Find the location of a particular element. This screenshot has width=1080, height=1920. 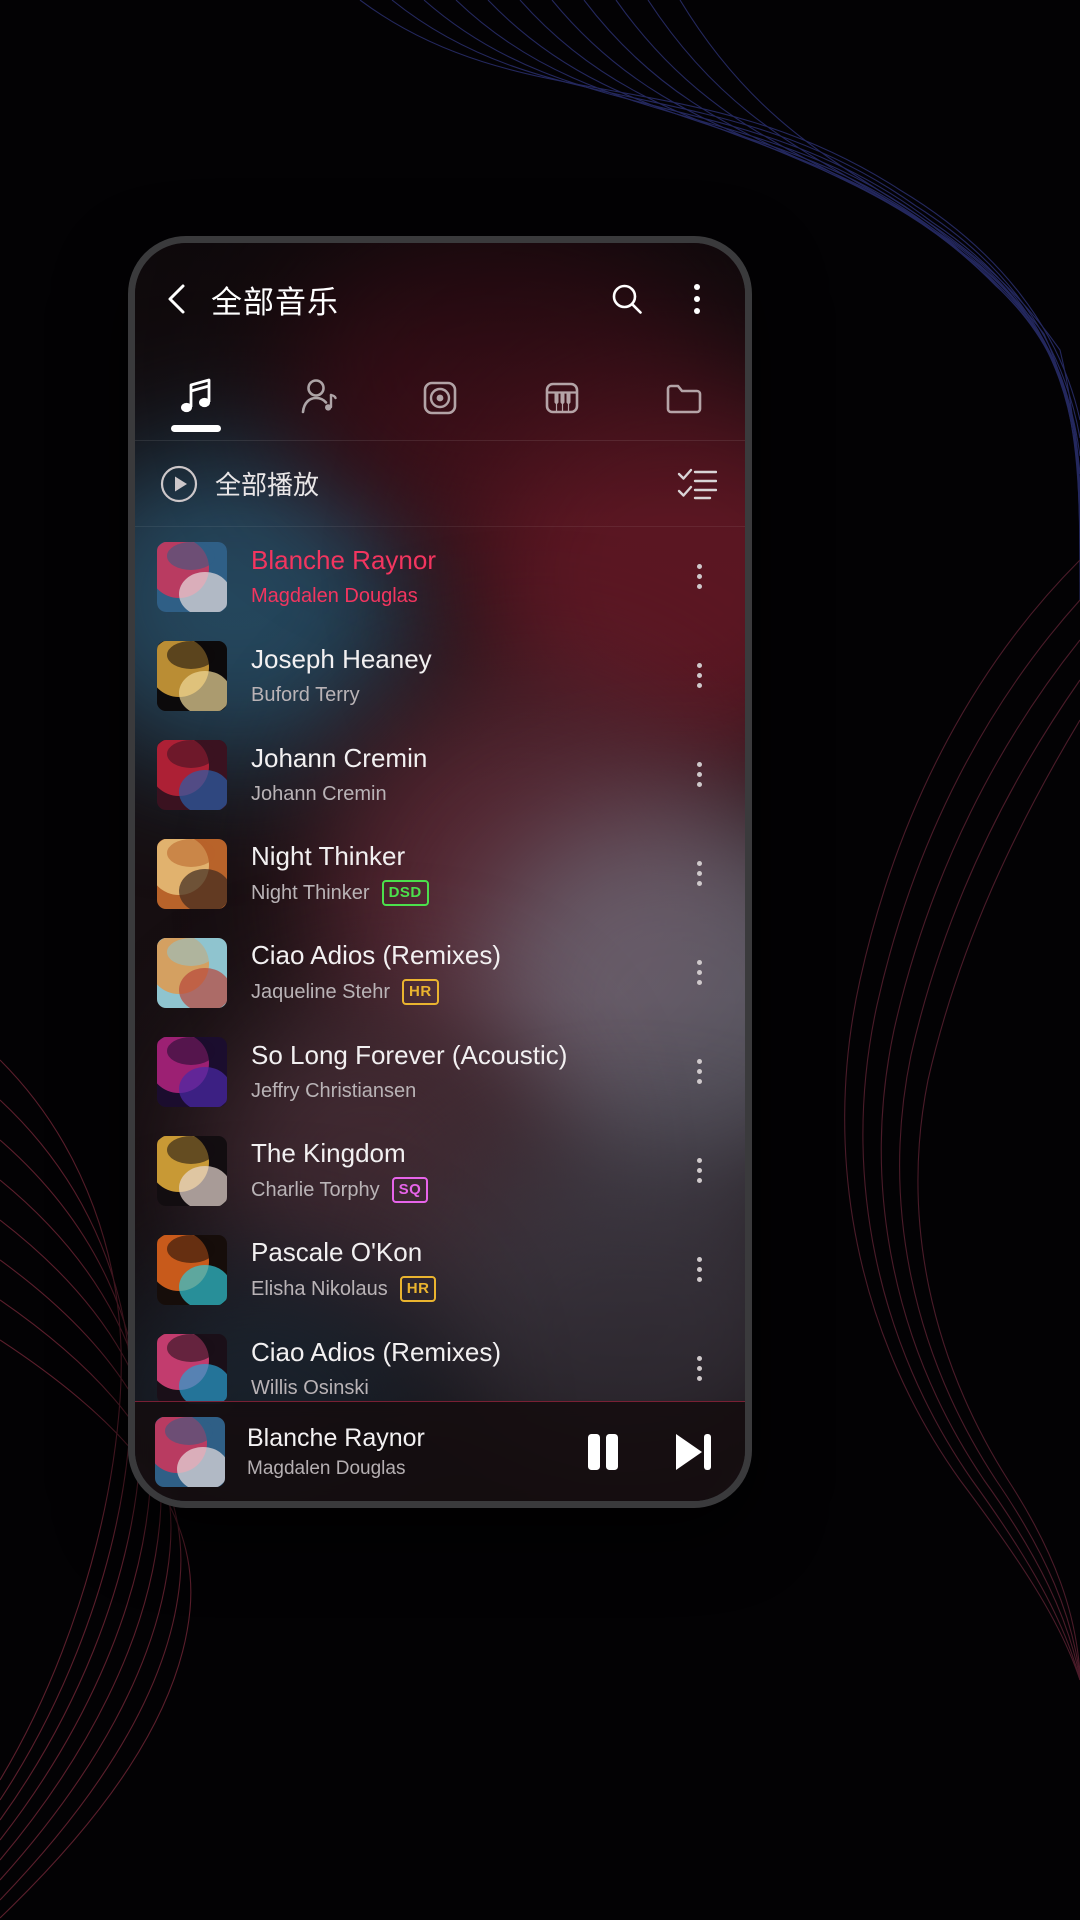

song-row: Night Thinker Night Thinker DSD is located at coordinates (440, 873).